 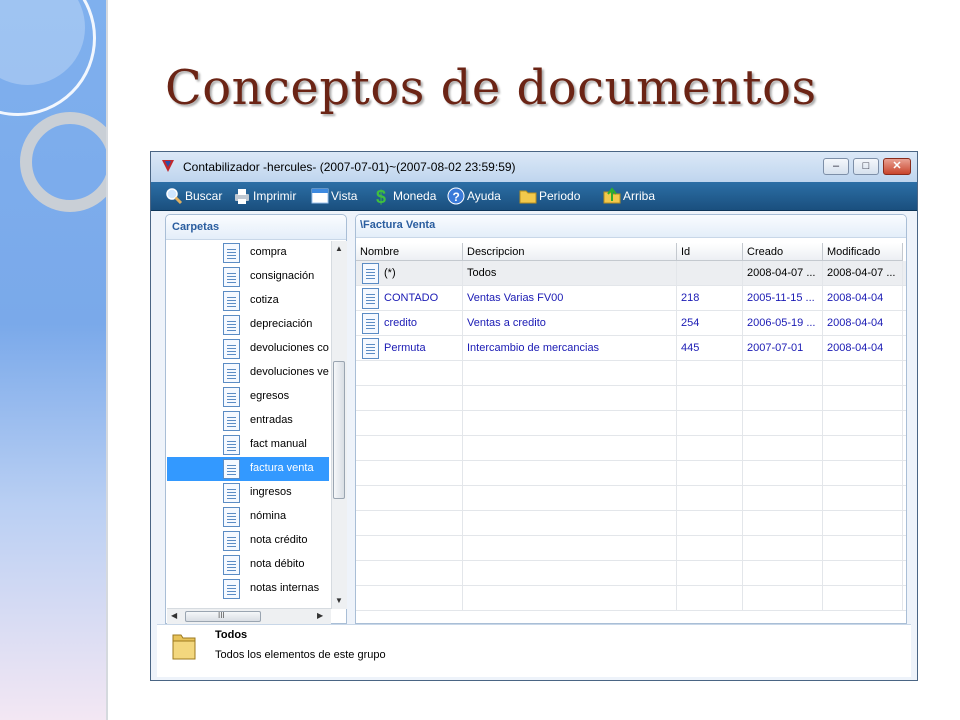 I want to click on folders-title: Carpetas, so click(x=196, y=227).